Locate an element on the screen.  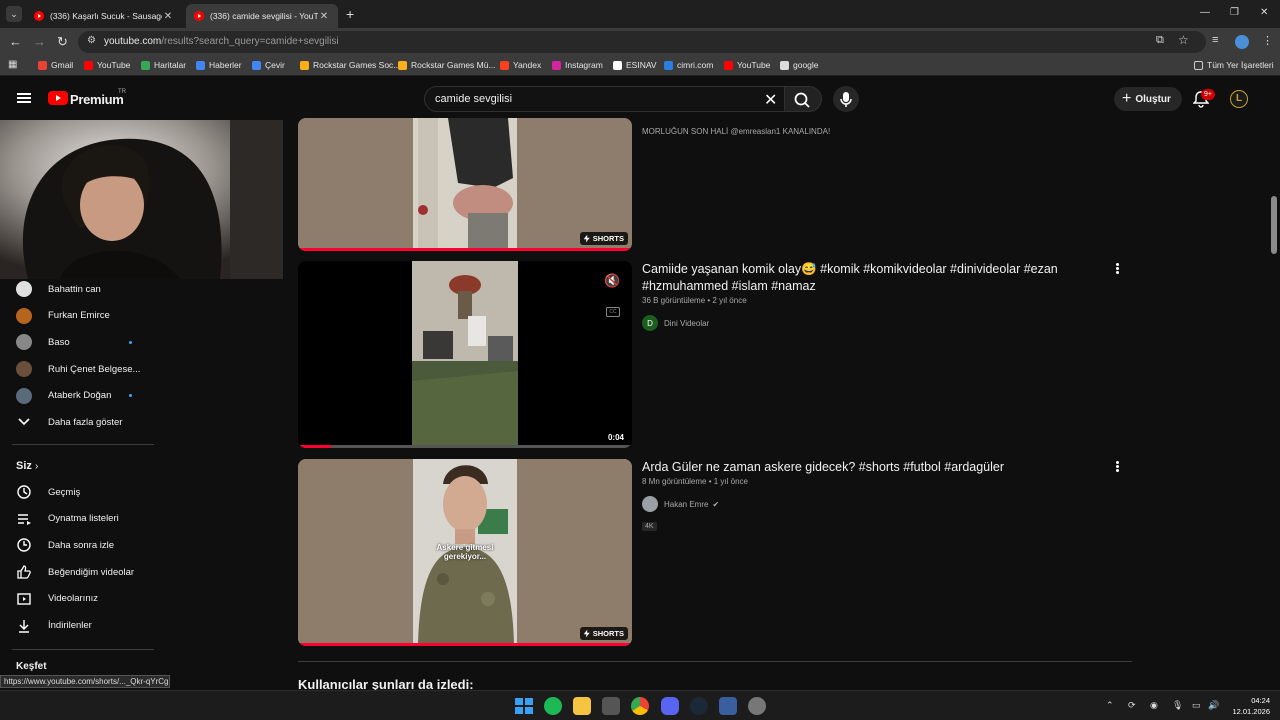
new-content-dot is located at coordinates (130, 342).